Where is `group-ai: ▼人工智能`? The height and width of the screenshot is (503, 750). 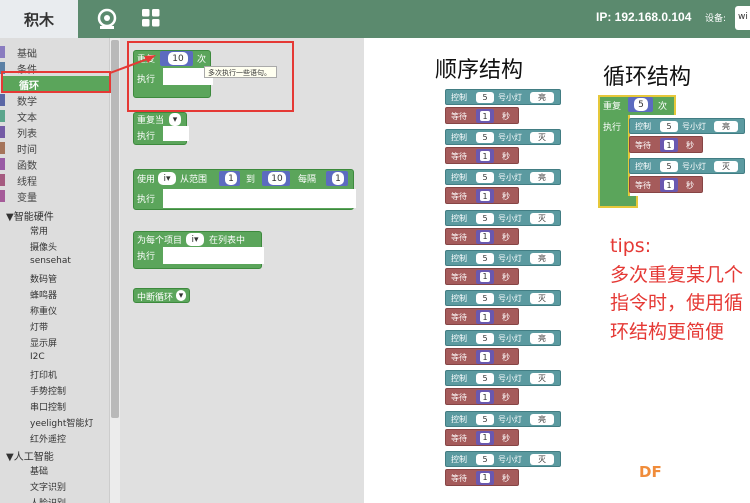
group-ai: ▼人工智能 is located at coordinates (30, 455).